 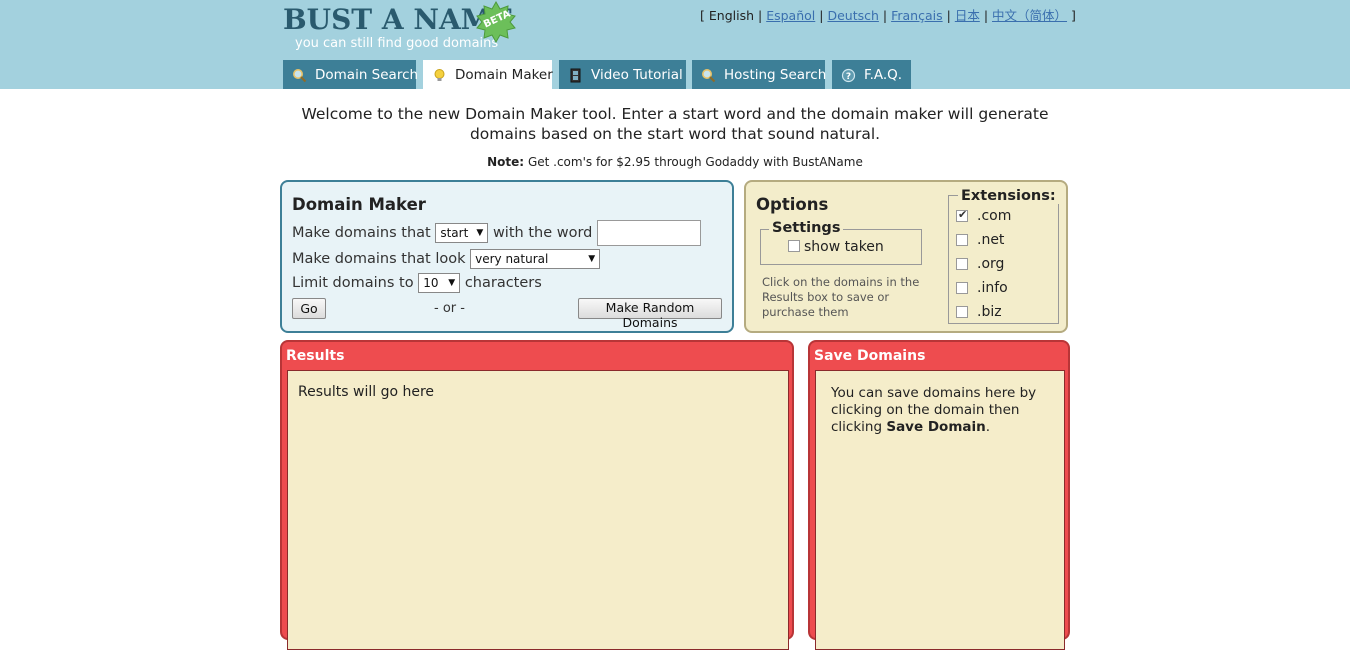 I want to click on film-icon, so click(x=575, y=75).